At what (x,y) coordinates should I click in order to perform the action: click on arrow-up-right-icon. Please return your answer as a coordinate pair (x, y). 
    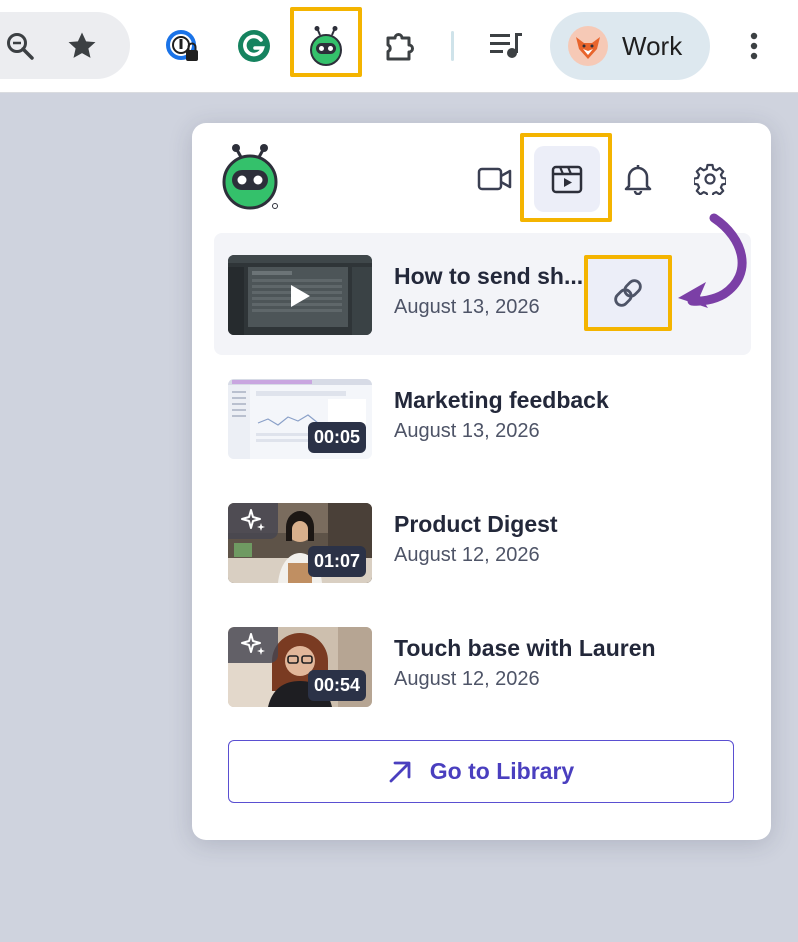
    Looking at the image, I should click on (400, 771).